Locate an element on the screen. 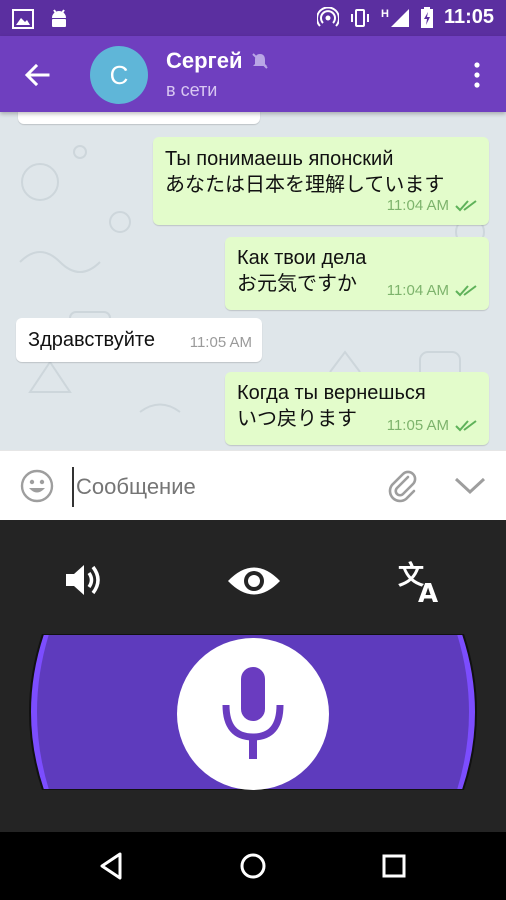 The height and width of the screenshot is (900, 506). emoji-icon is located at coordinates (37, 486).